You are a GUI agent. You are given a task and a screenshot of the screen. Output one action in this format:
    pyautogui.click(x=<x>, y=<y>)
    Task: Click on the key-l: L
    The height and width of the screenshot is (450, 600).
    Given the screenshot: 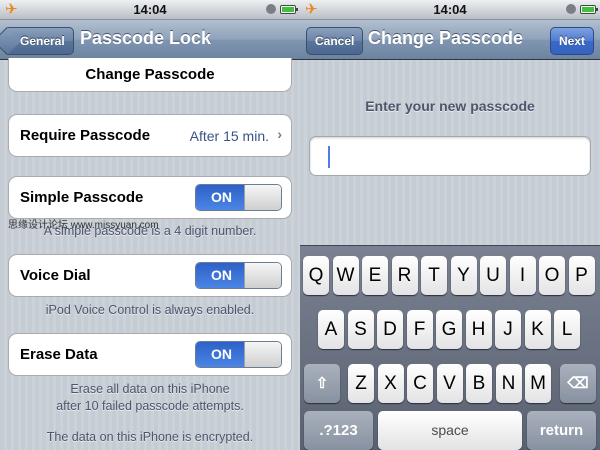 What is the action you would take?
    pyautogui.click(x=567, y=329)
    